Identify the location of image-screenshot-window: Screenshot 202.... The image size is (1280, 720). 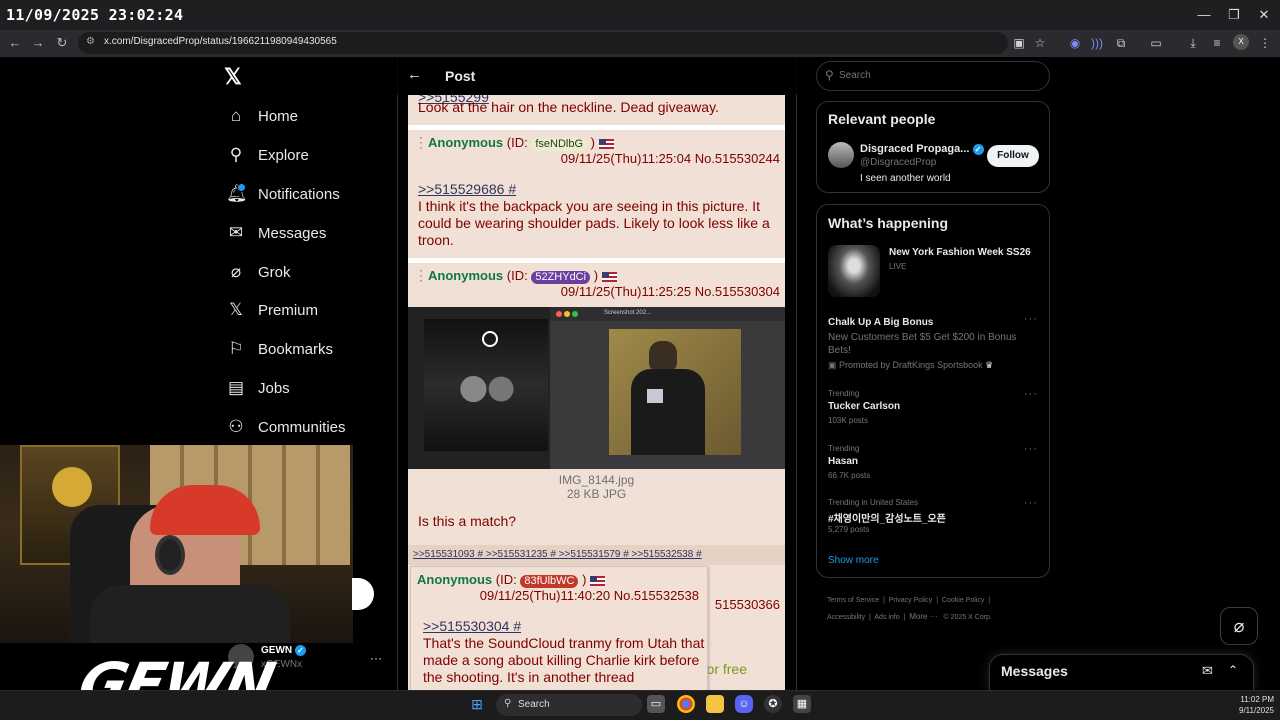
(667, 388).